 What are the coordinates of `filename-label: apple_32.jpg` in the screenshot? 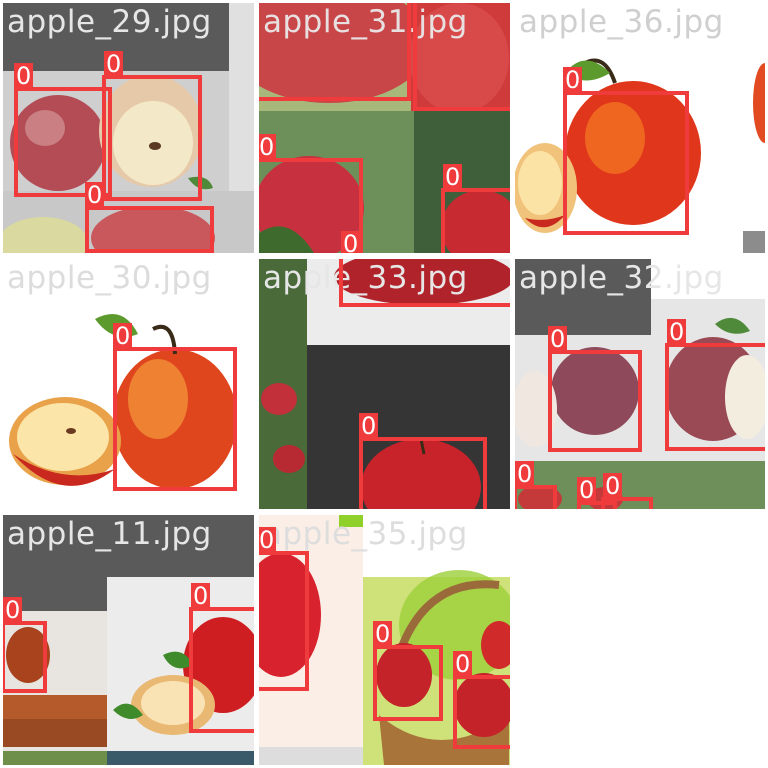 It's located at (621, 278).